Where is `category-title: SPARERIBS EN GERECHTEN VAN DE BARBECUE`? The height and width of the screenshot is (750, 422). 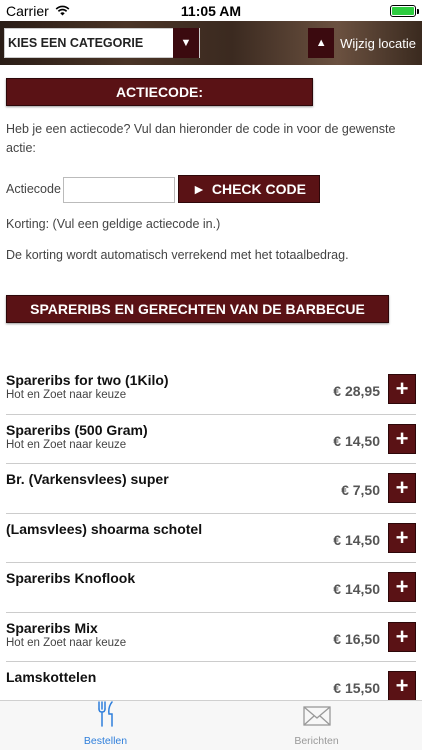 category-title: SPARERIBS EN GERECHTEN VAN DE BARBECUE is located at coordinates (197, 309).